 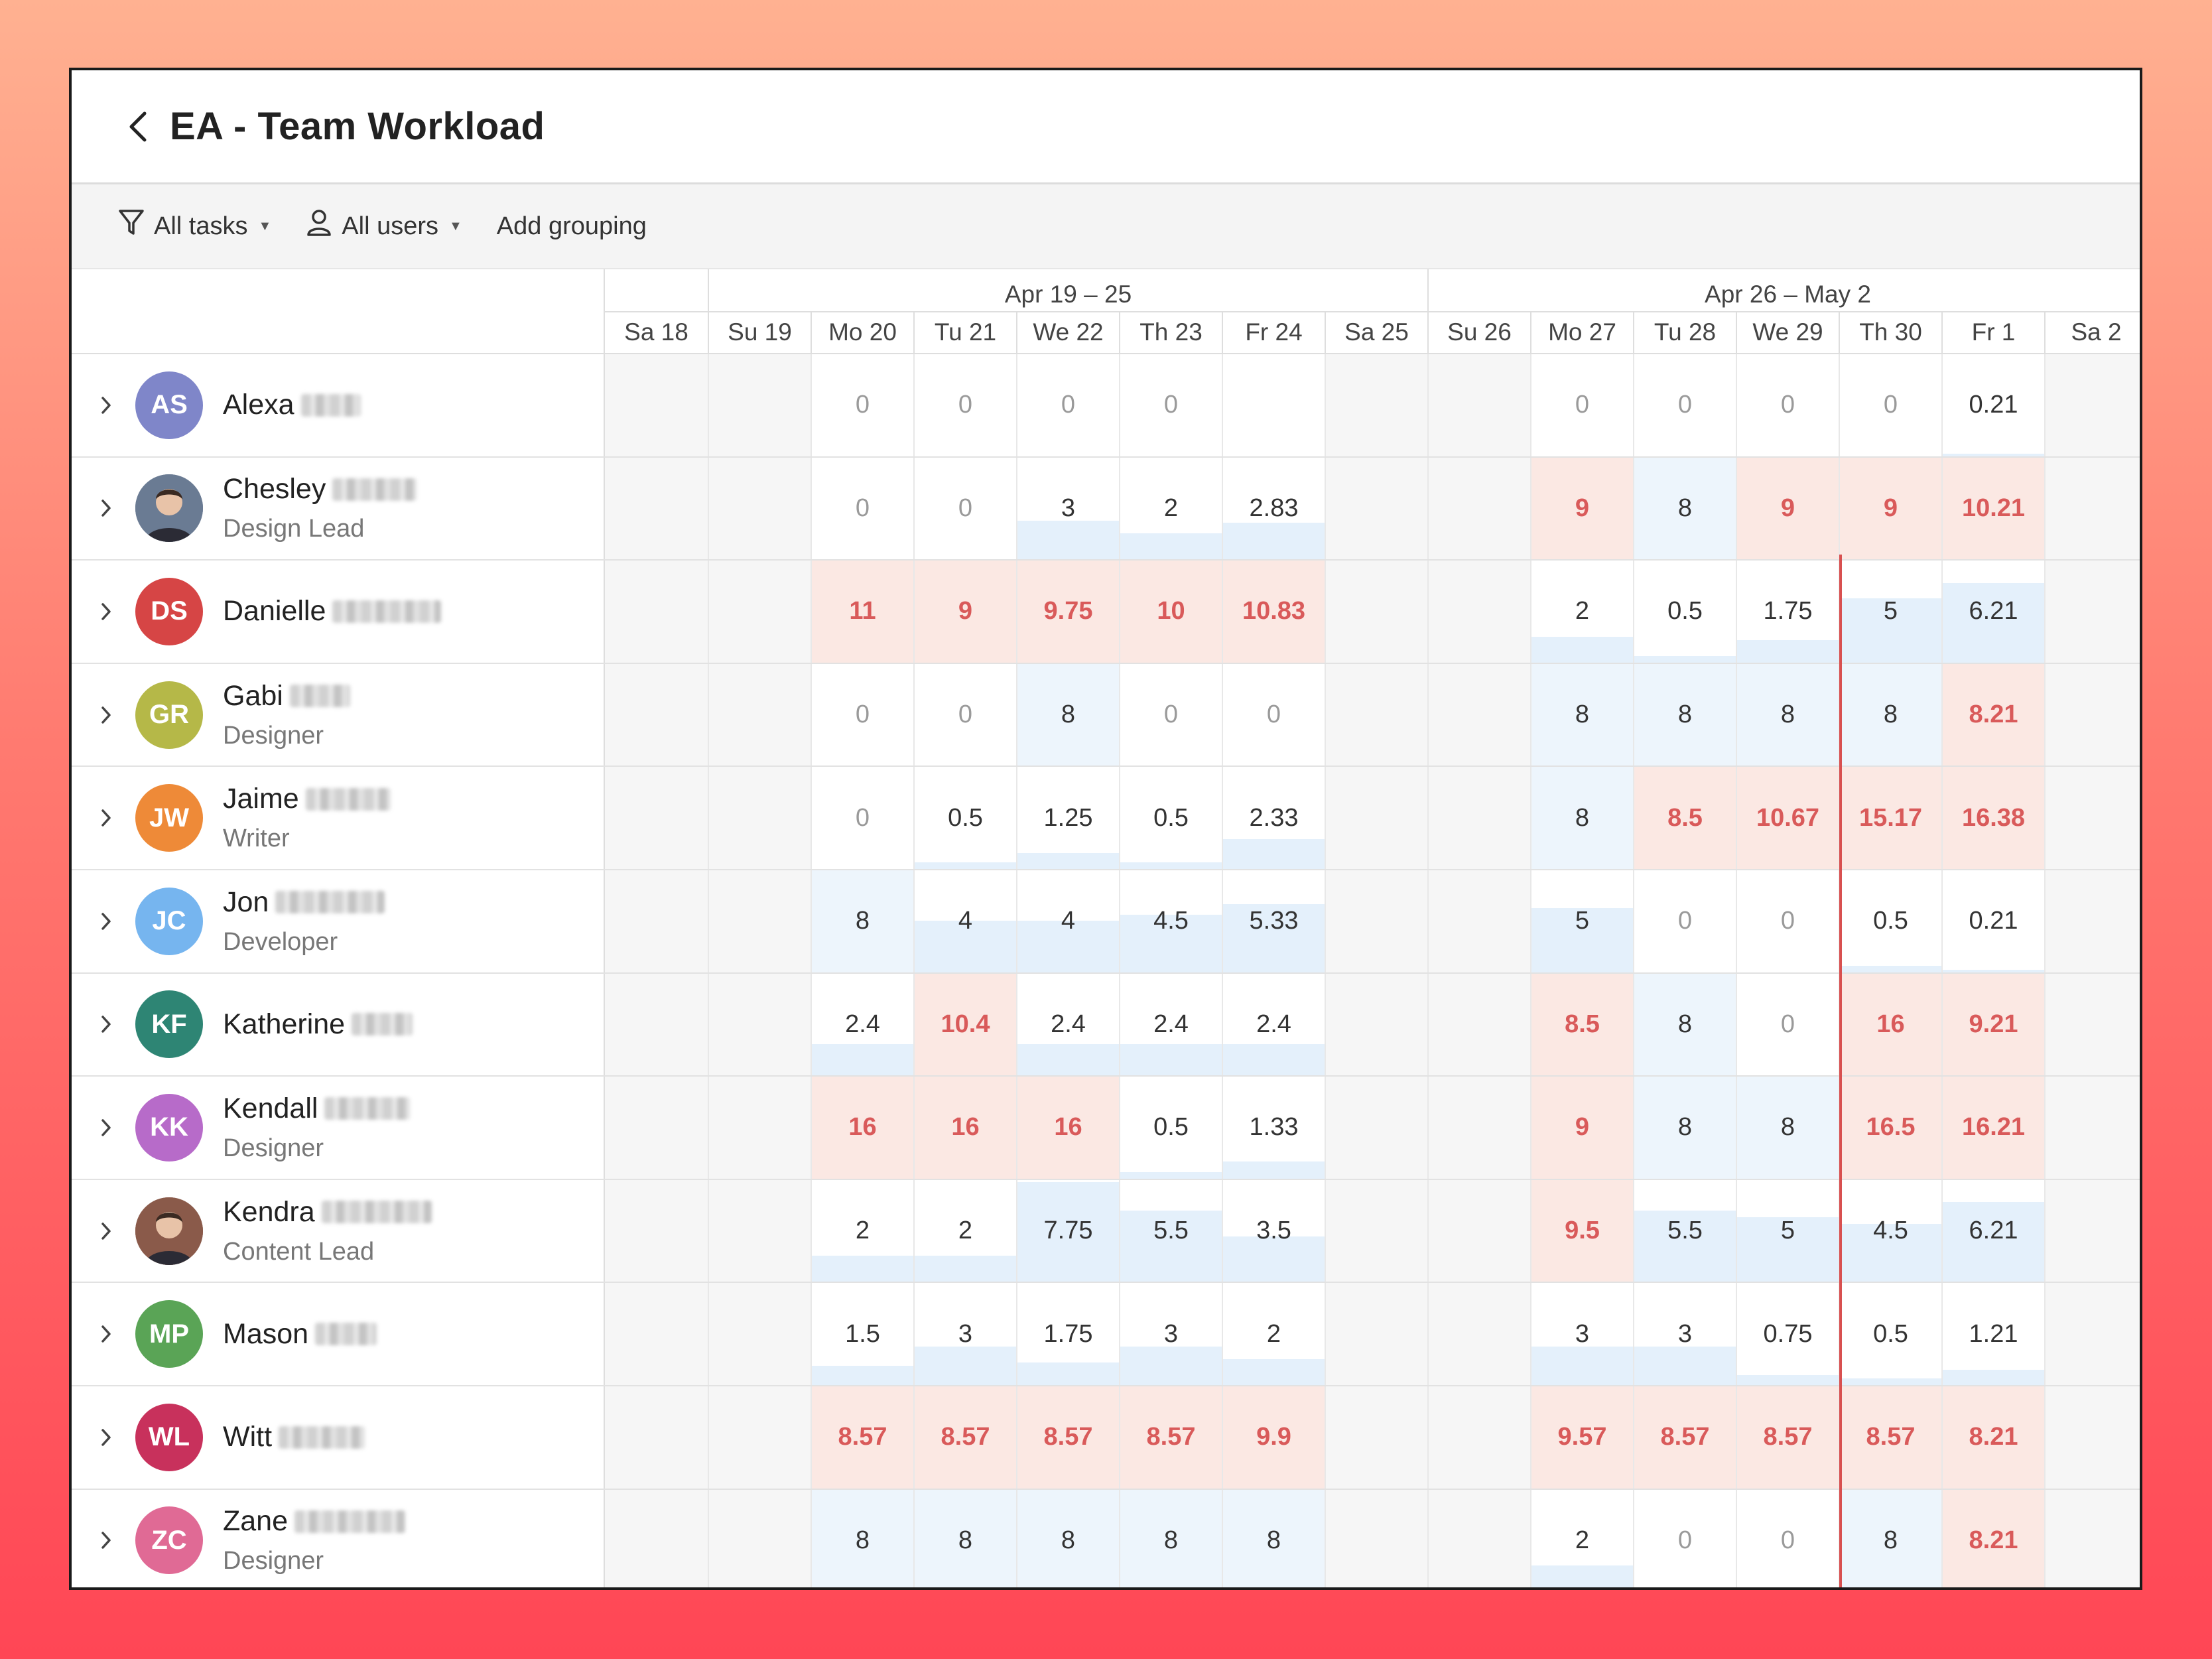 What do you see at coordinates (1993, 1334) in the screenshot?
I see `workload-cell: 1.21` at bounding box center [1993, 1334].